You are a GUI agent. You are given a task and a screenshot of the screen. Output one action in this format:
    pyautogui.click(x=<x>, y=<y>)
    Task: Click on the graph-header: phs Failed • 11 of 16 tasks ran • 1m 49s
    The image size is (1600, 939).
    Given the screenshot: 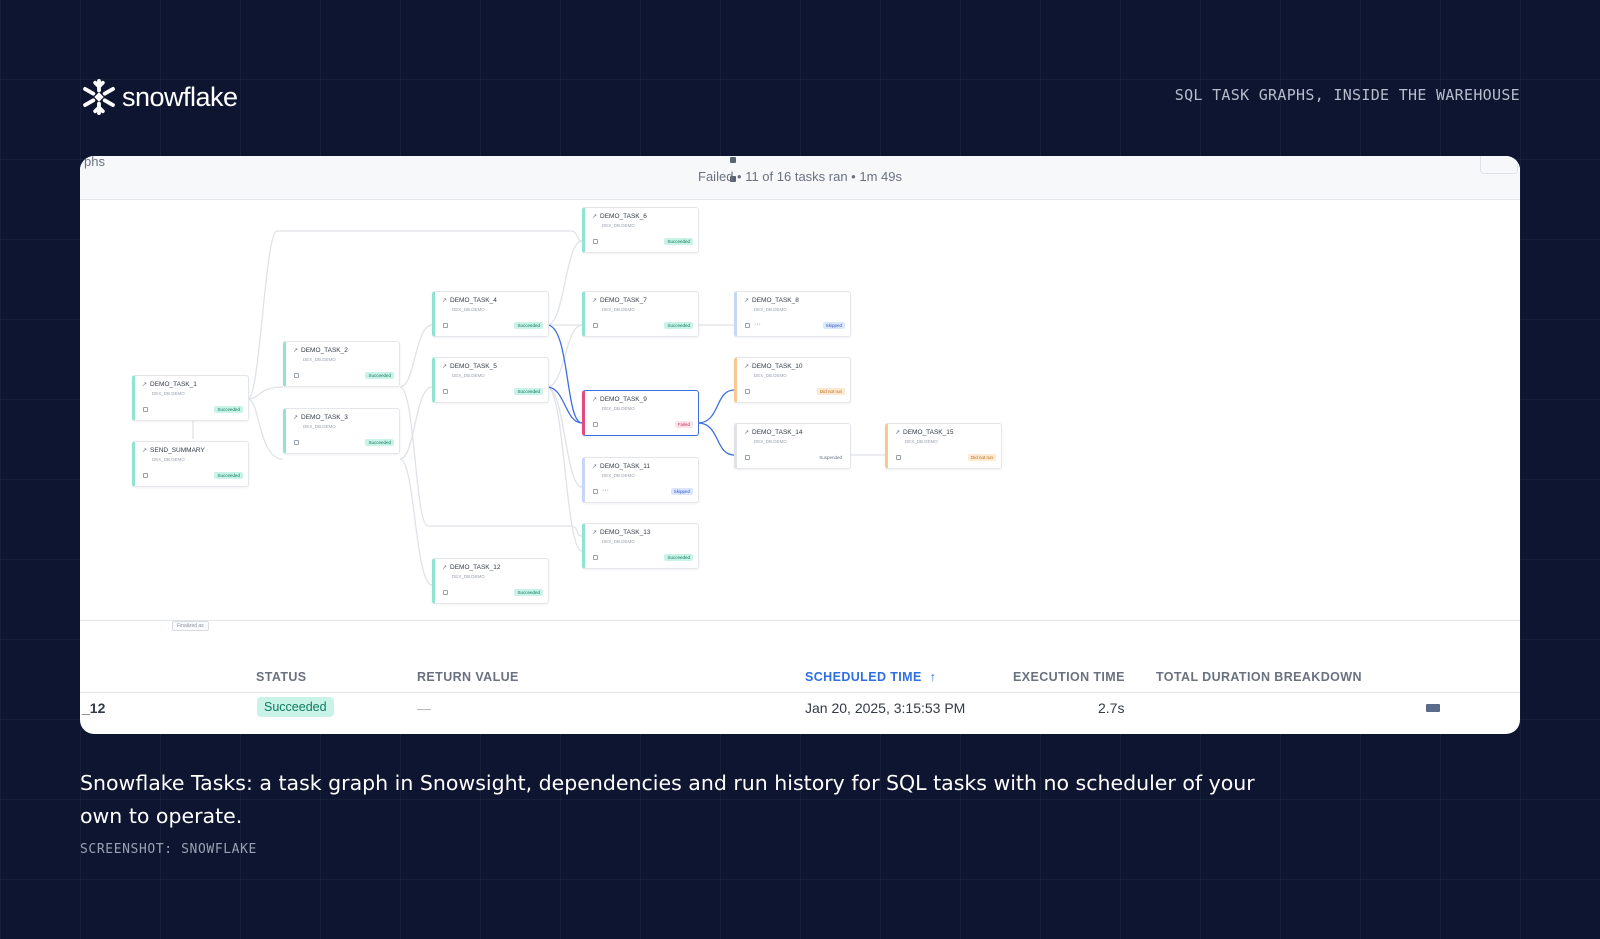 What is the action you would take?
    pyautogui.click(x=800, y=178)
    